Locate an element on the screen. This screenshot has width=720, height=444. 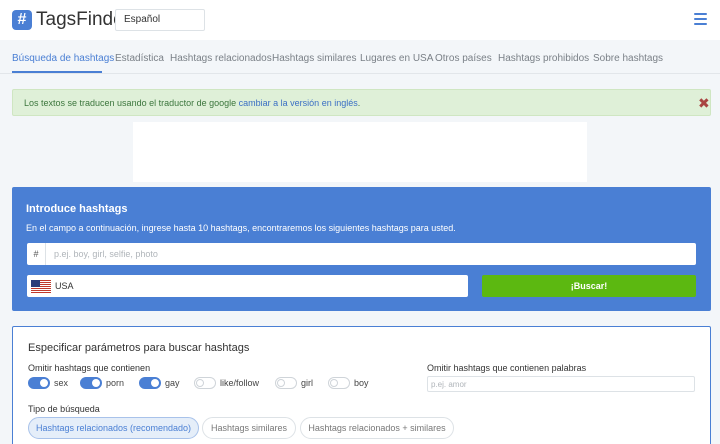
tab-estadistica: Estadística is located at coordinates (139, 58).